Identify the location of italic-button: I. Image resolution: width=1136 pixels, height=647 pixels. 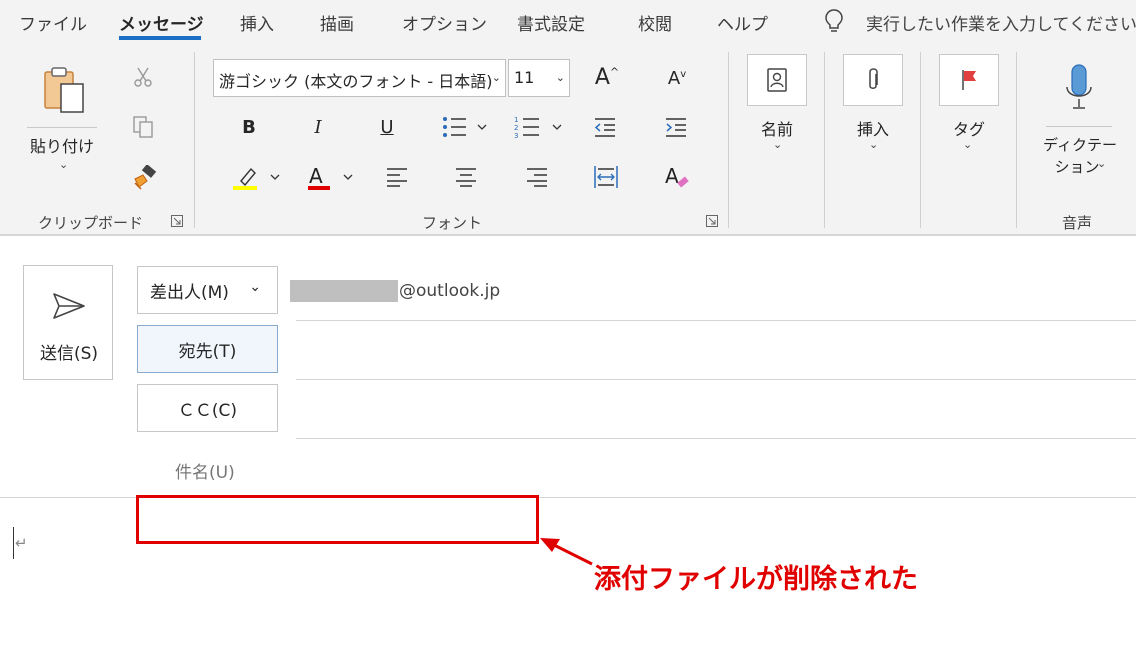
(318, 127).